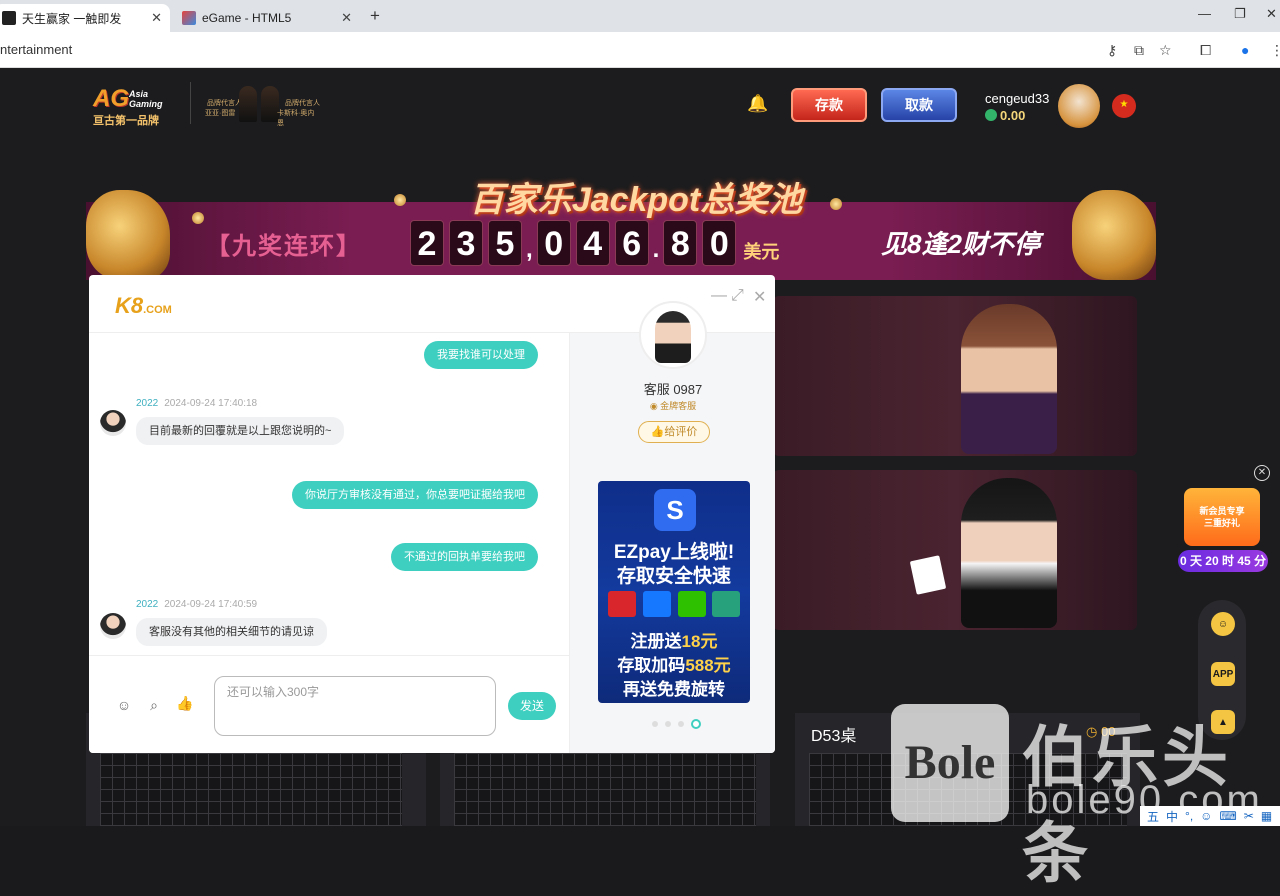 Image resolution: width=1280 pixels, height=896 pixels. I want to click on thumbs-up-icon: 👍, so click(185, 703).